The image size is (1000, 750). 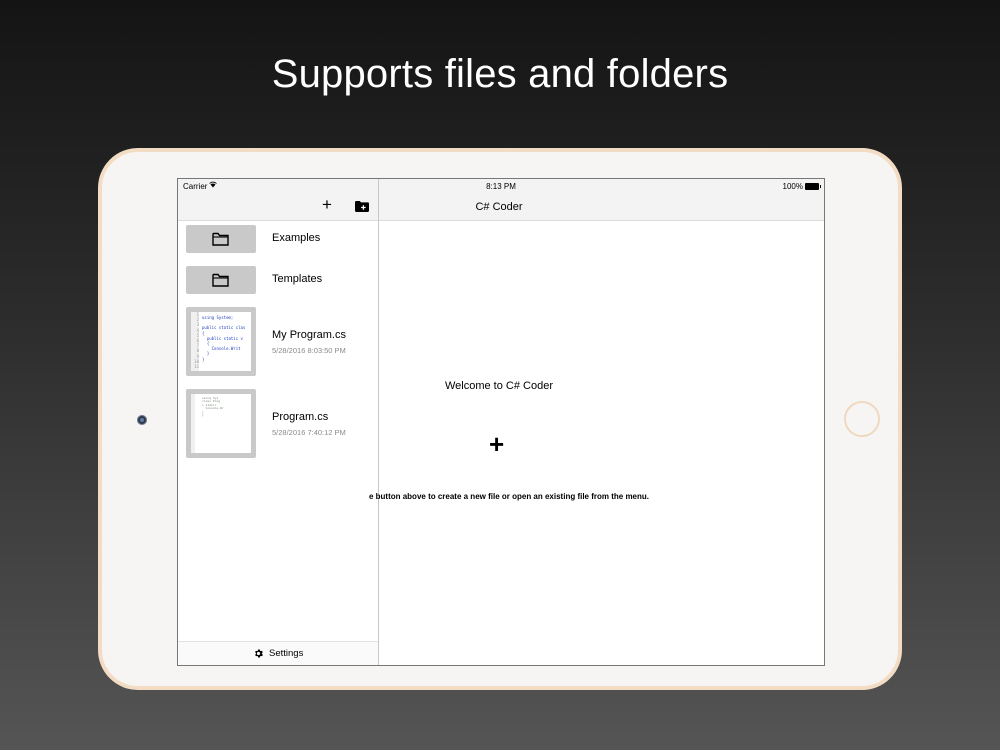 I want to click on file-name: My Program.cs, so click(x=309, y=335).